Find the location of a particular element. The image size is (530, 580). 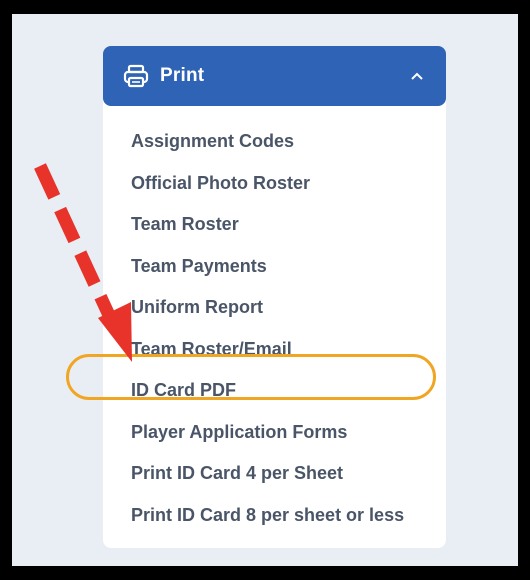

printer-icon is located at coordinates (136, 76).